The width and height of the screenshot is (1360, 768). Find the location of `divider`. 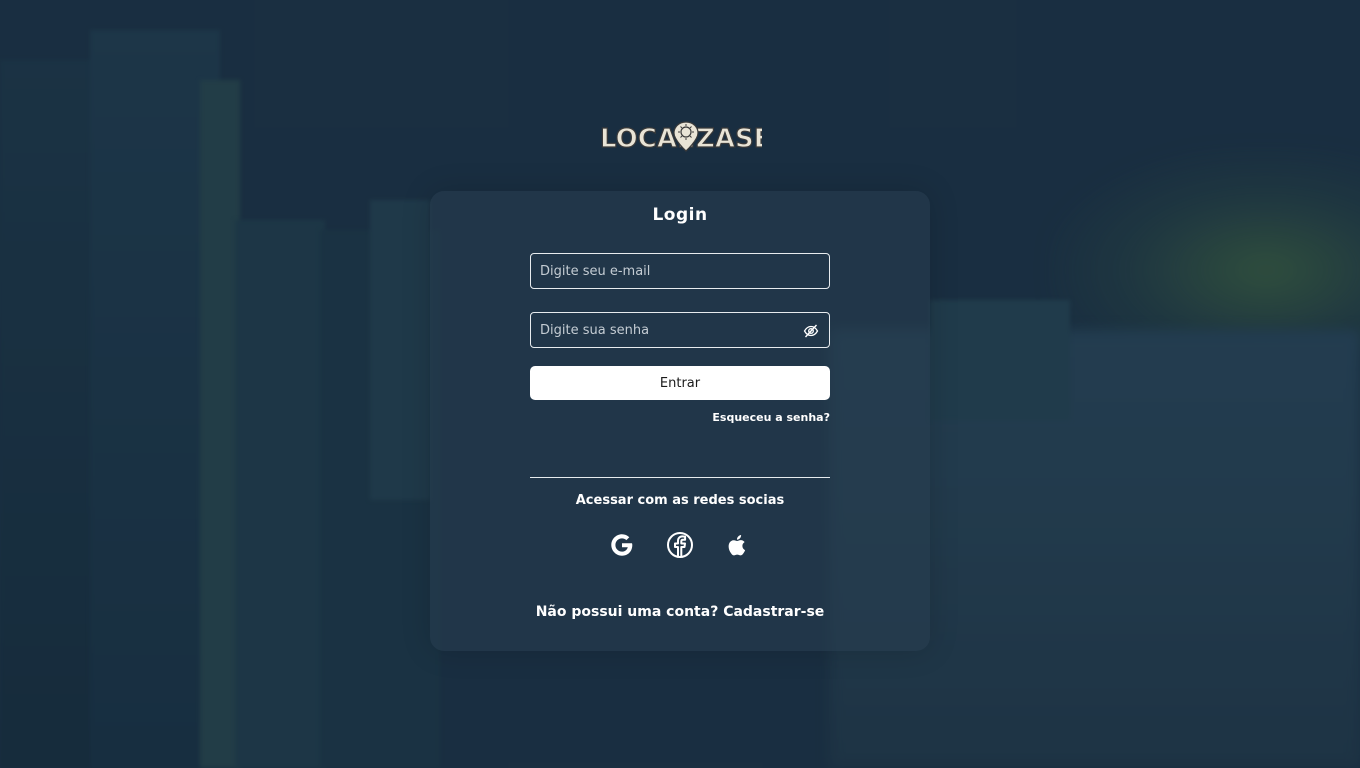

divider is located at coordinates (680, 477).